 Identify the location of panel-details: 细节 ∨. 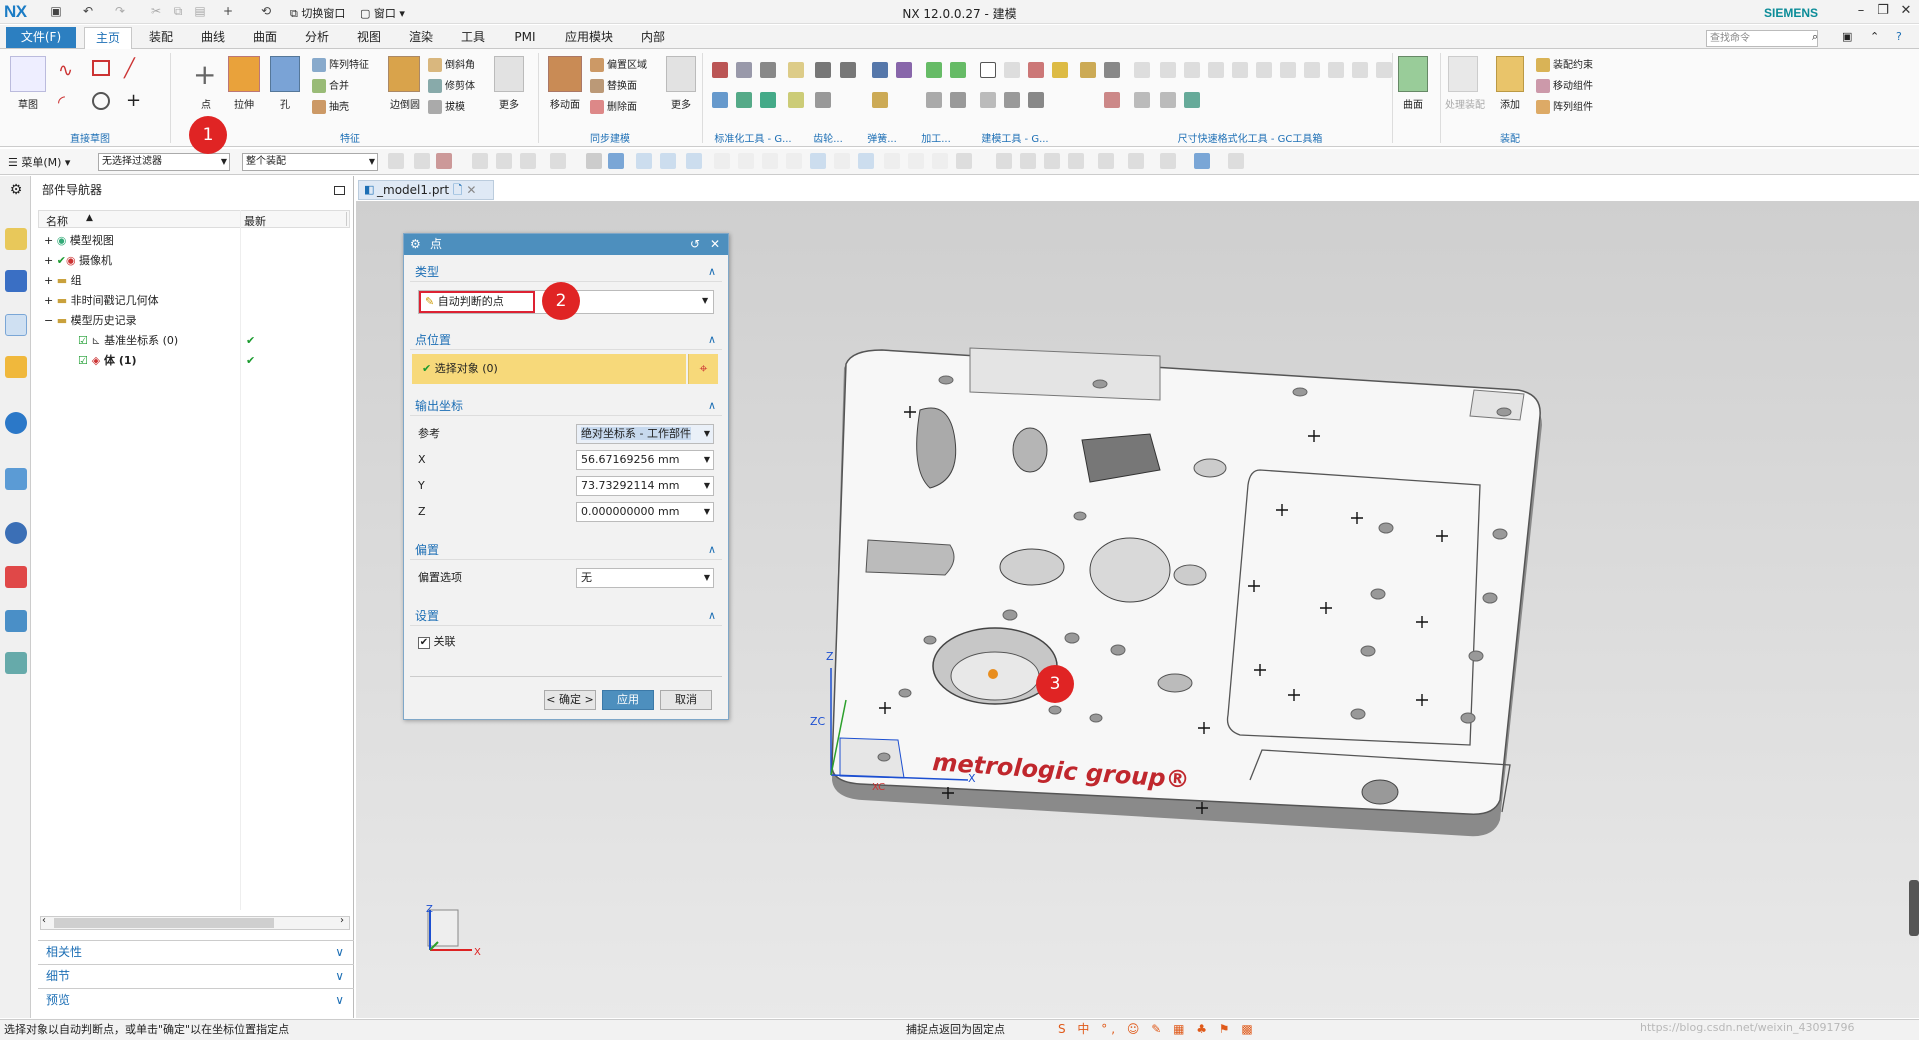
(196, 975).